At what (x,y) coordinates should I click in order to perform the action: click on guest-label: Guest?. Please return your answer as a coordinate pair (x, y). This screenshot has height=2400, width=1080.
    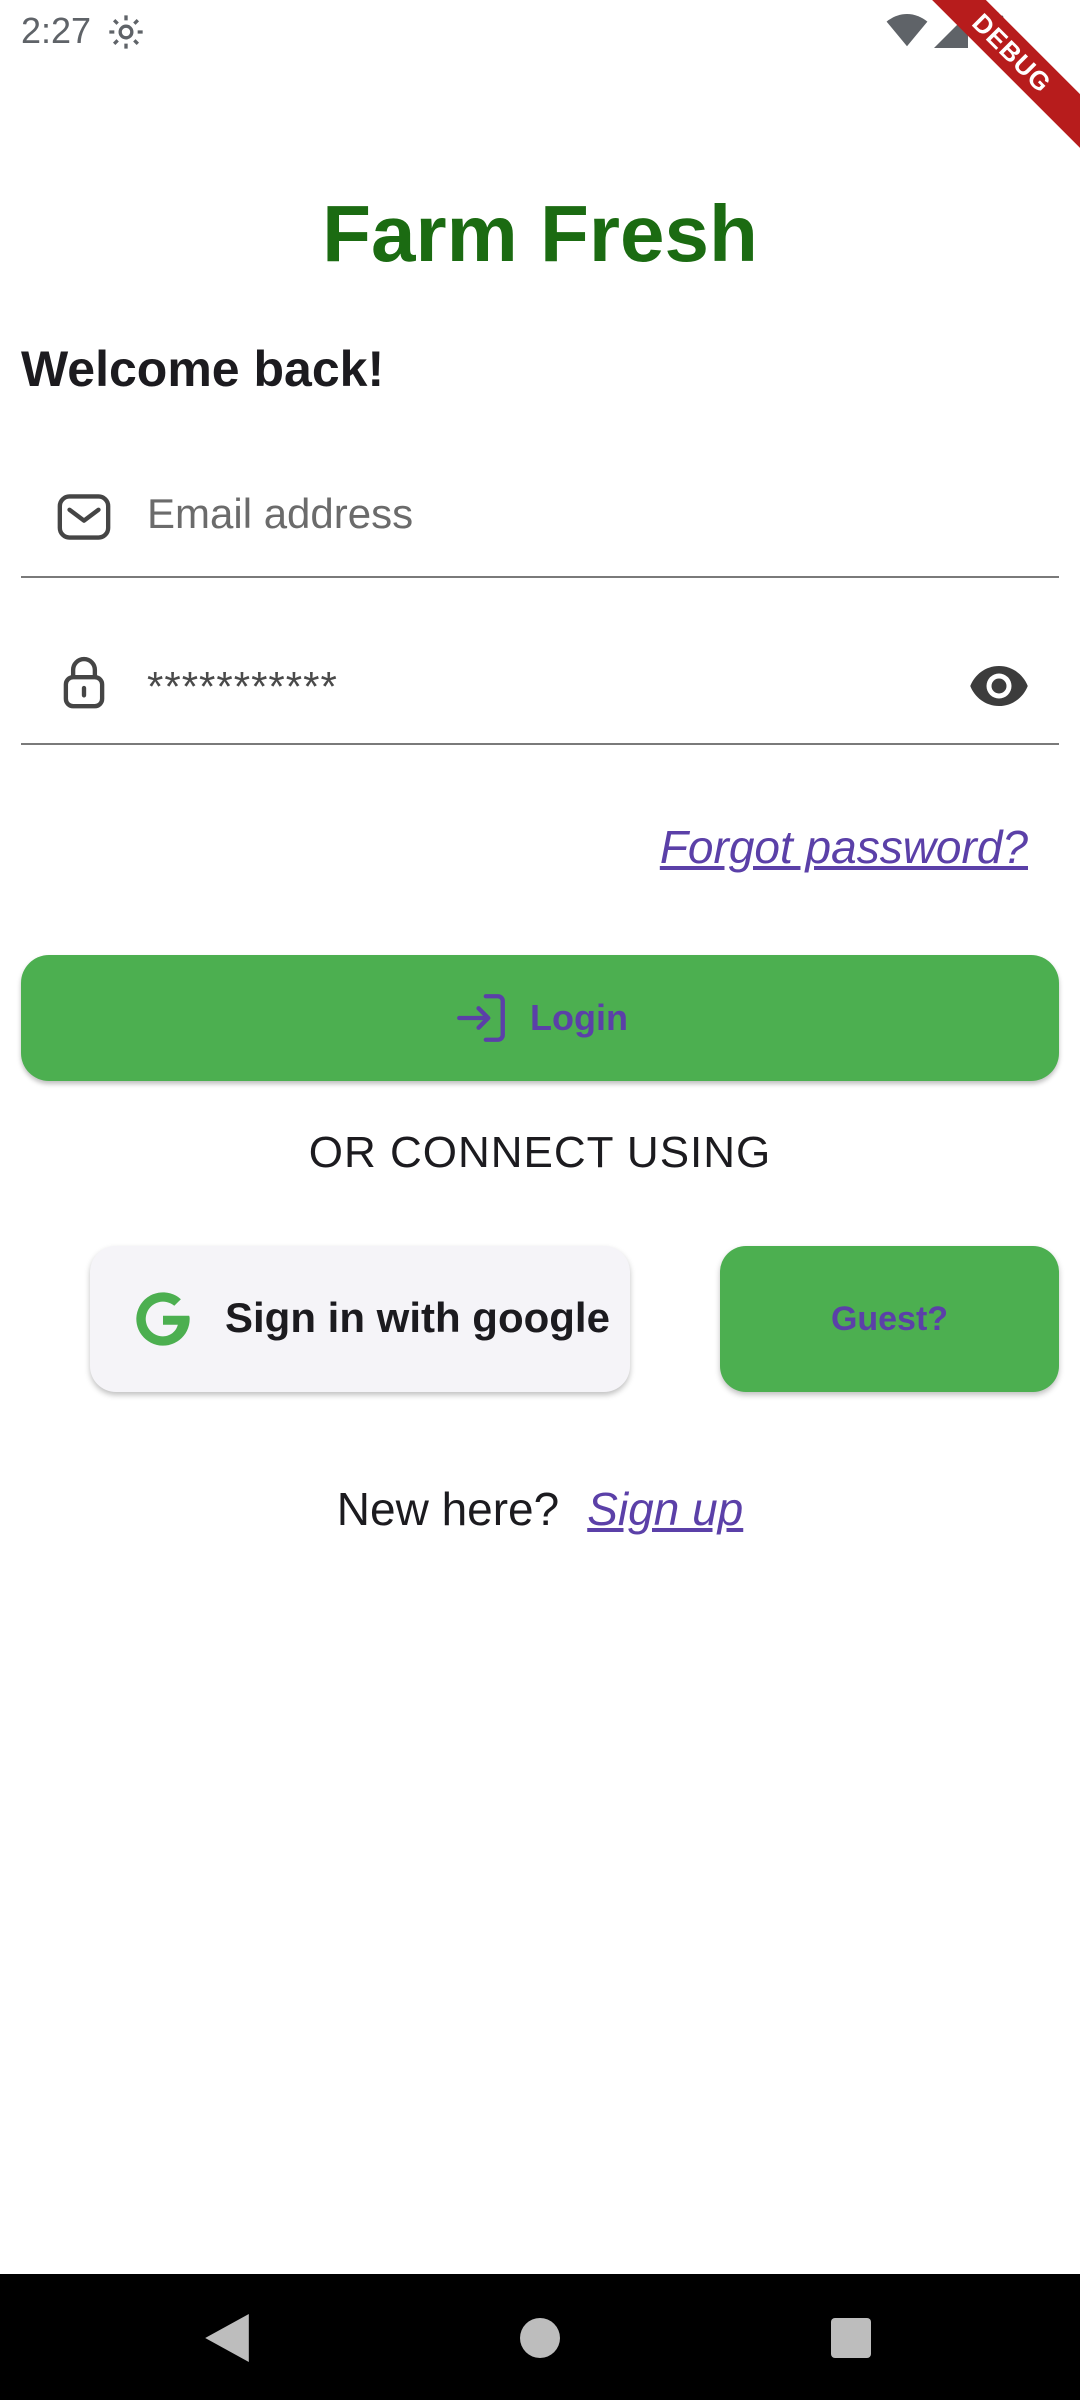
    Looking at the image, I should click on (889, 1318).